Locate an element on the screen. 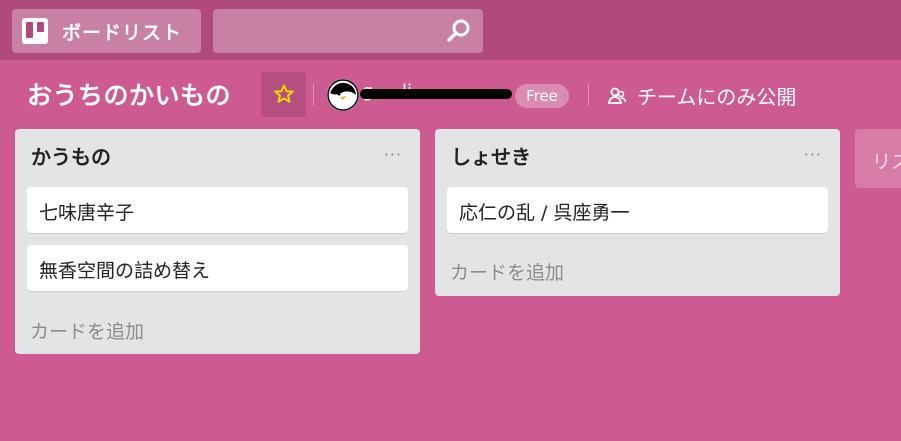 The image size is (901, 441). board-title: おうちのかいもの is located at coordinates (129, 94).